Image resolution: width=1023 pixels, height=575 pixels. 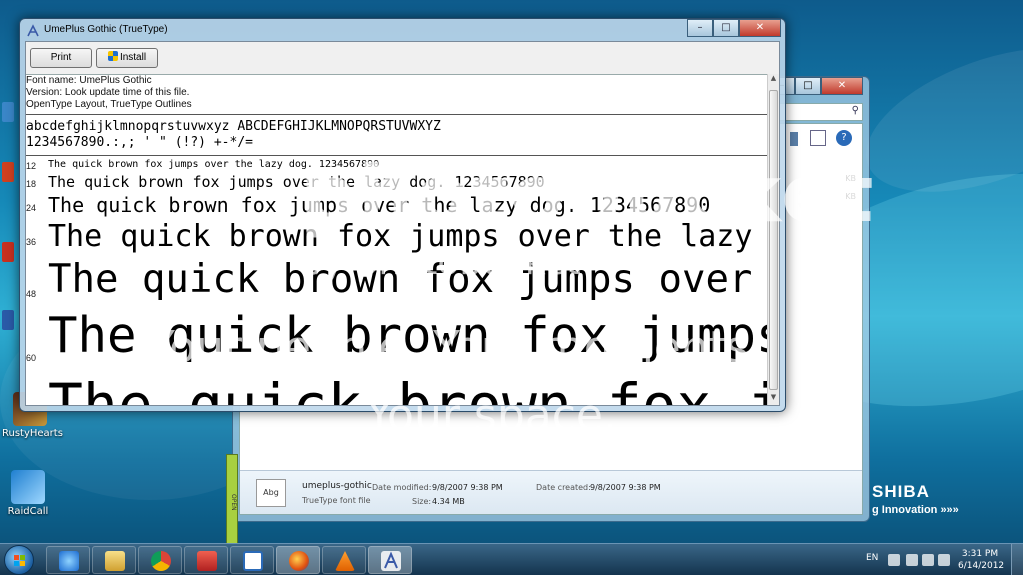 I want to click on desktop-icon-raidcall: RaidCall, so click(x=28, y=493).